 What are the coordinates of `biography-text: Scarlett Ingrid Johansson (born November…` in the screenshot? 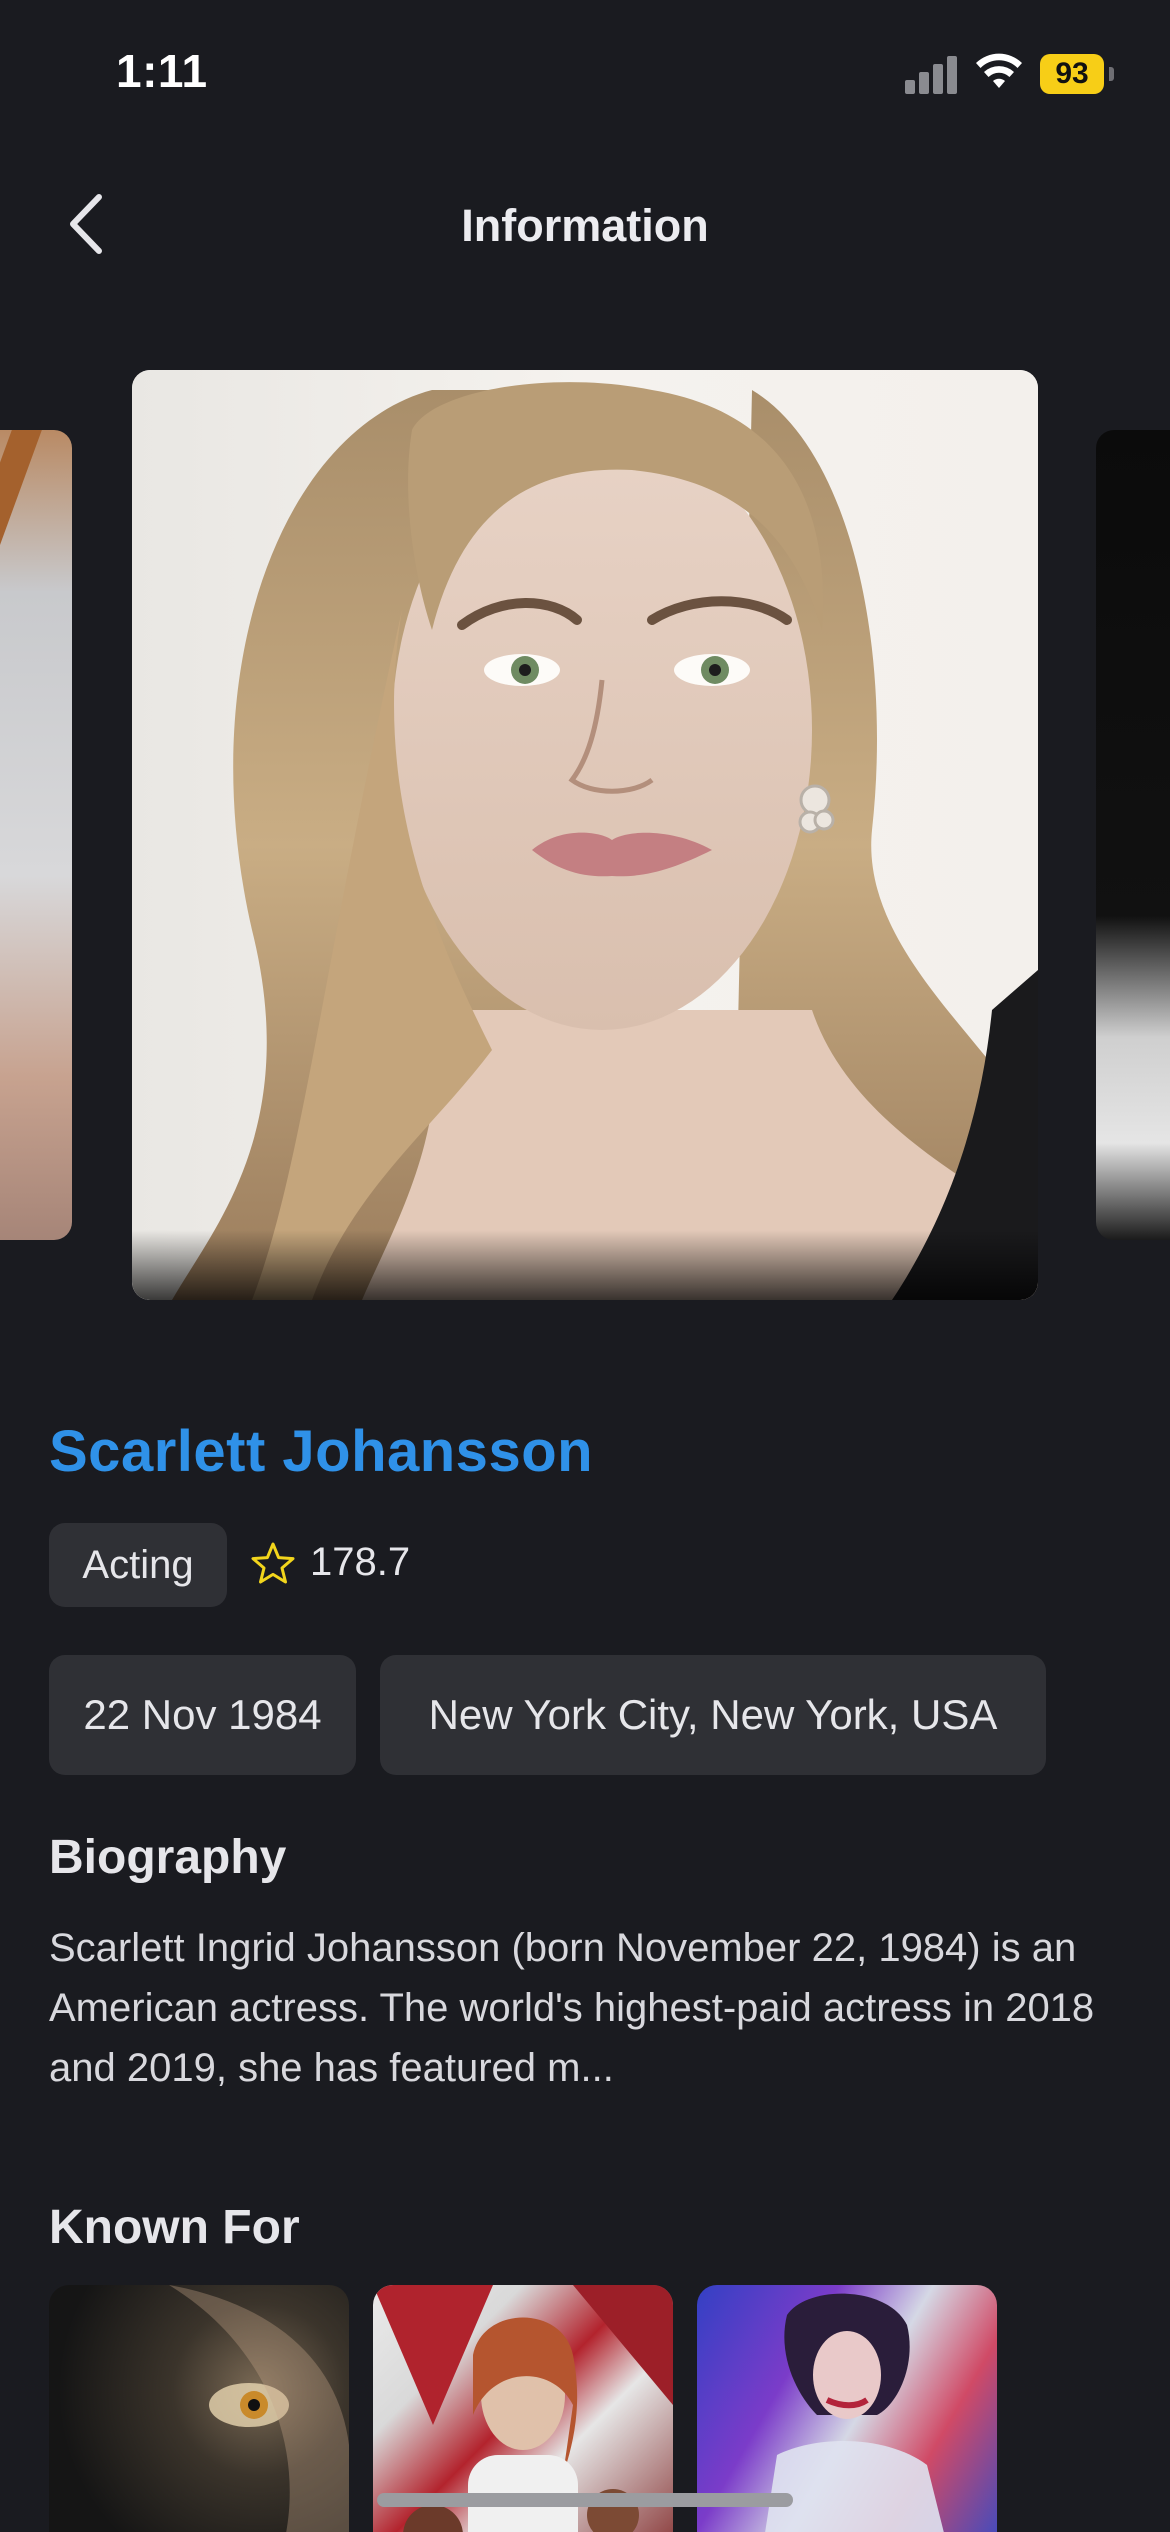 It's located at (589, 2008).